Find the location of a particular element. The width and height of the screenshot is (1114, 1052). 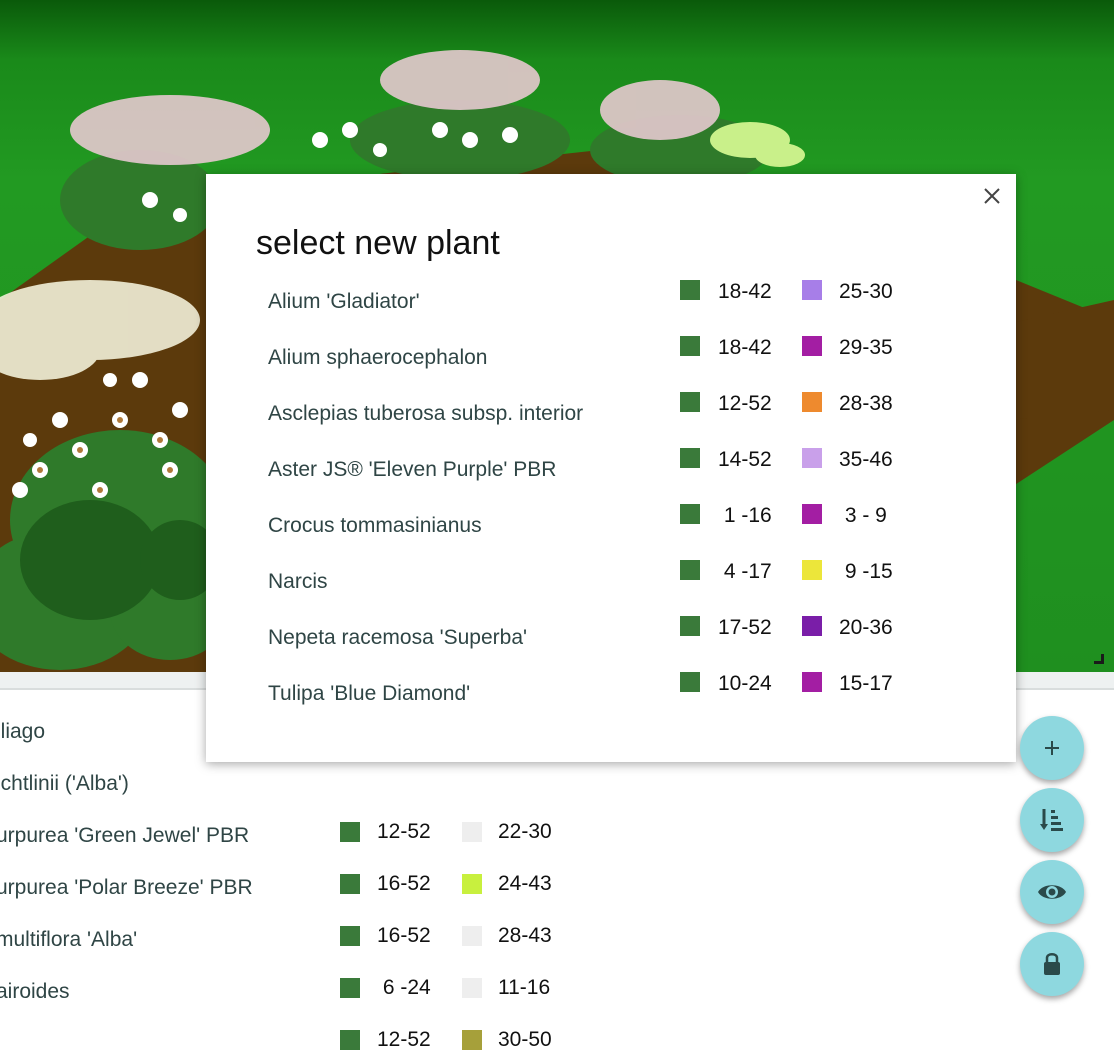

bloom-period-range: 24-43 is located at coordinates (525, 883).